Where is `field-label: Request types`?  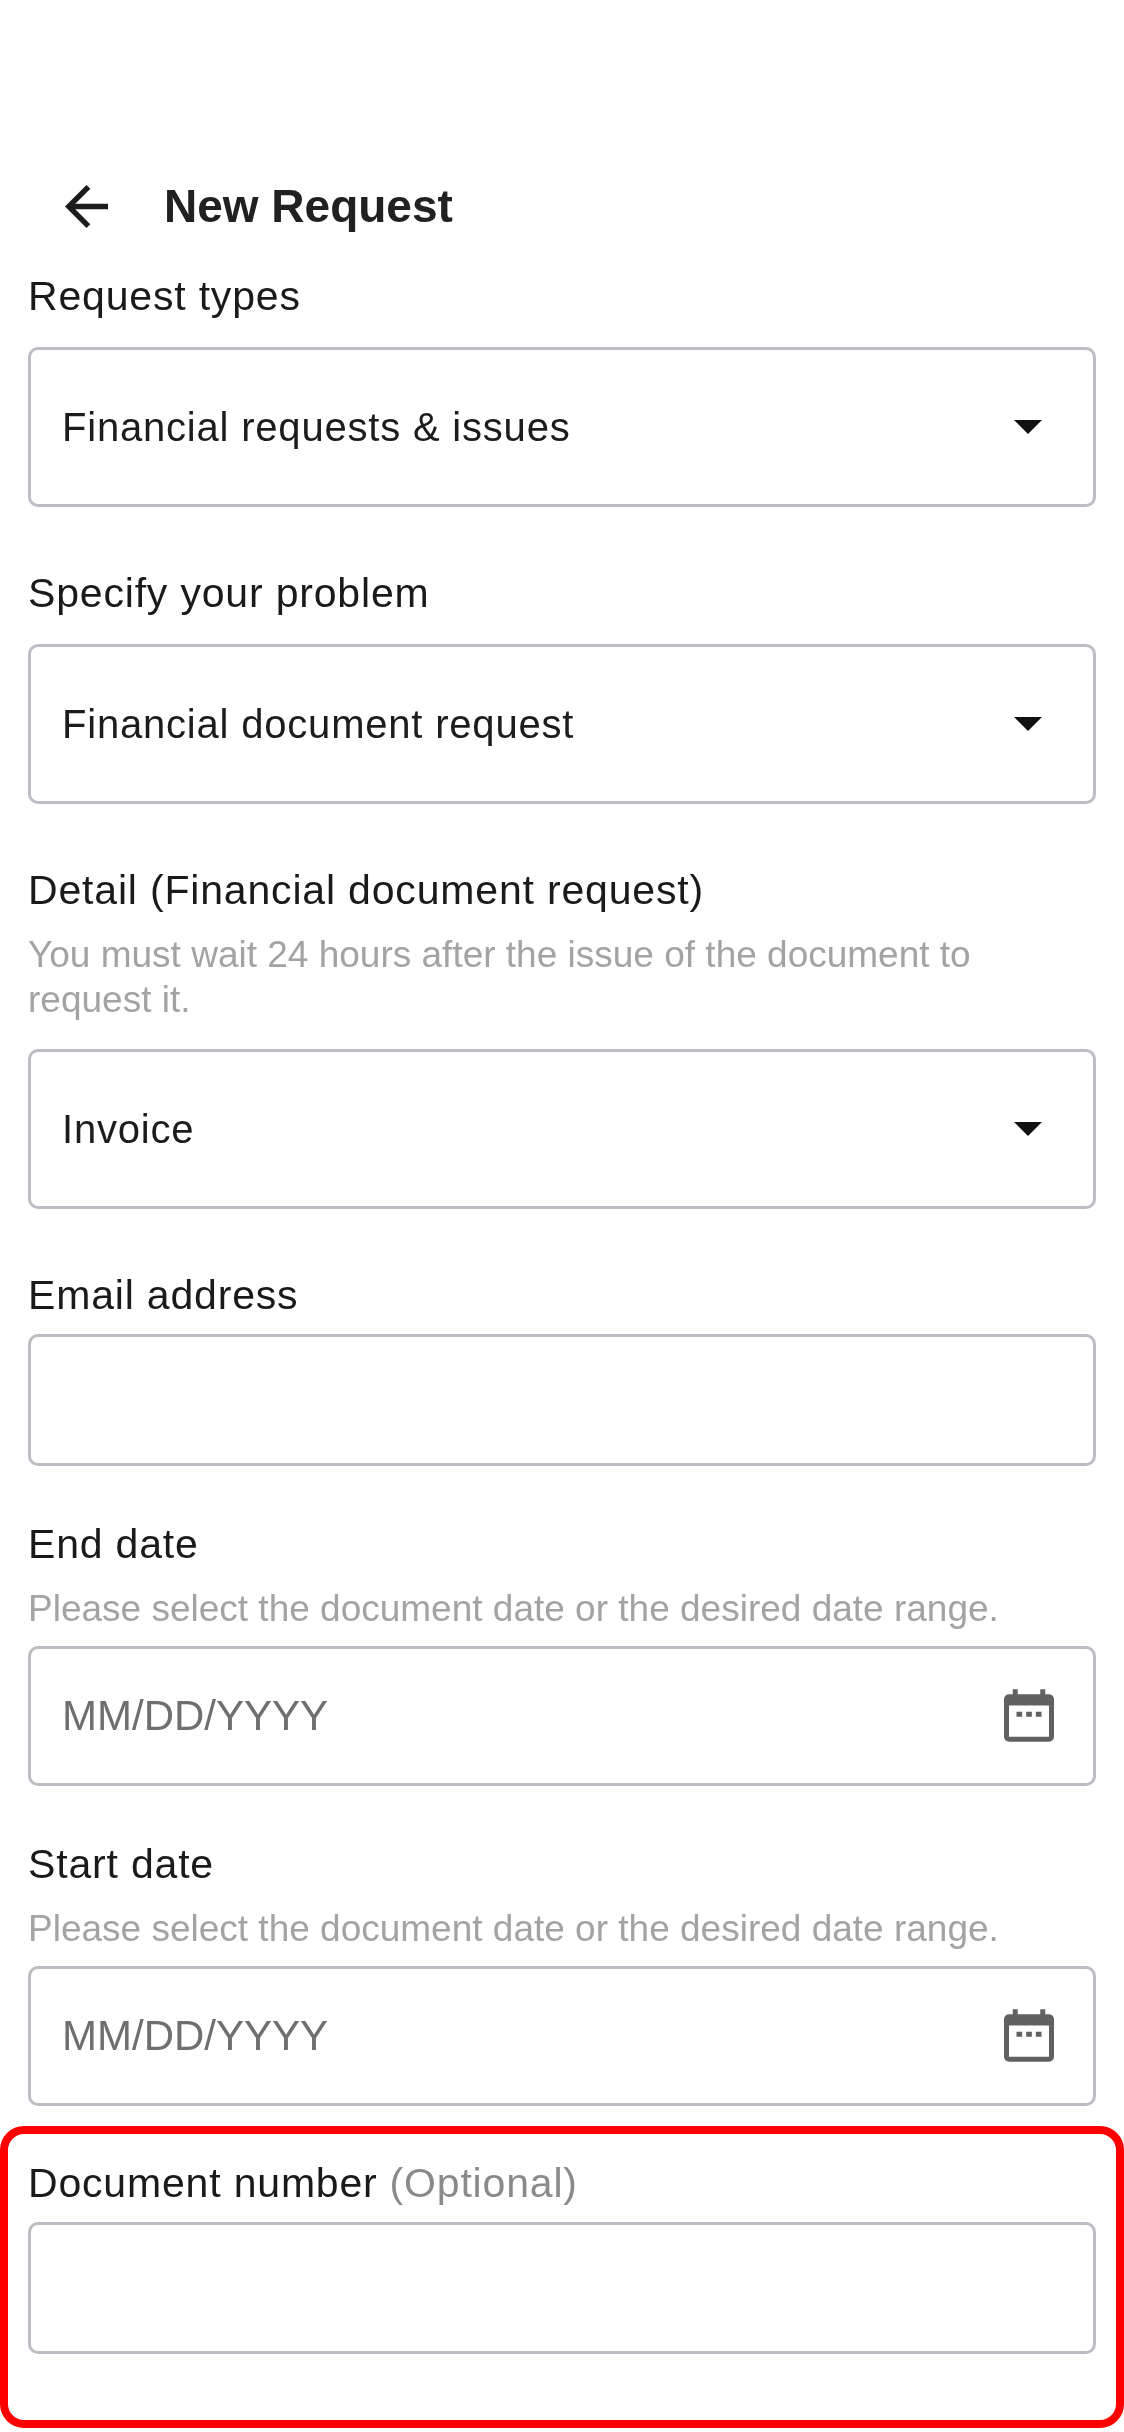 field-label: Request types is located at coordinates (164, 296).